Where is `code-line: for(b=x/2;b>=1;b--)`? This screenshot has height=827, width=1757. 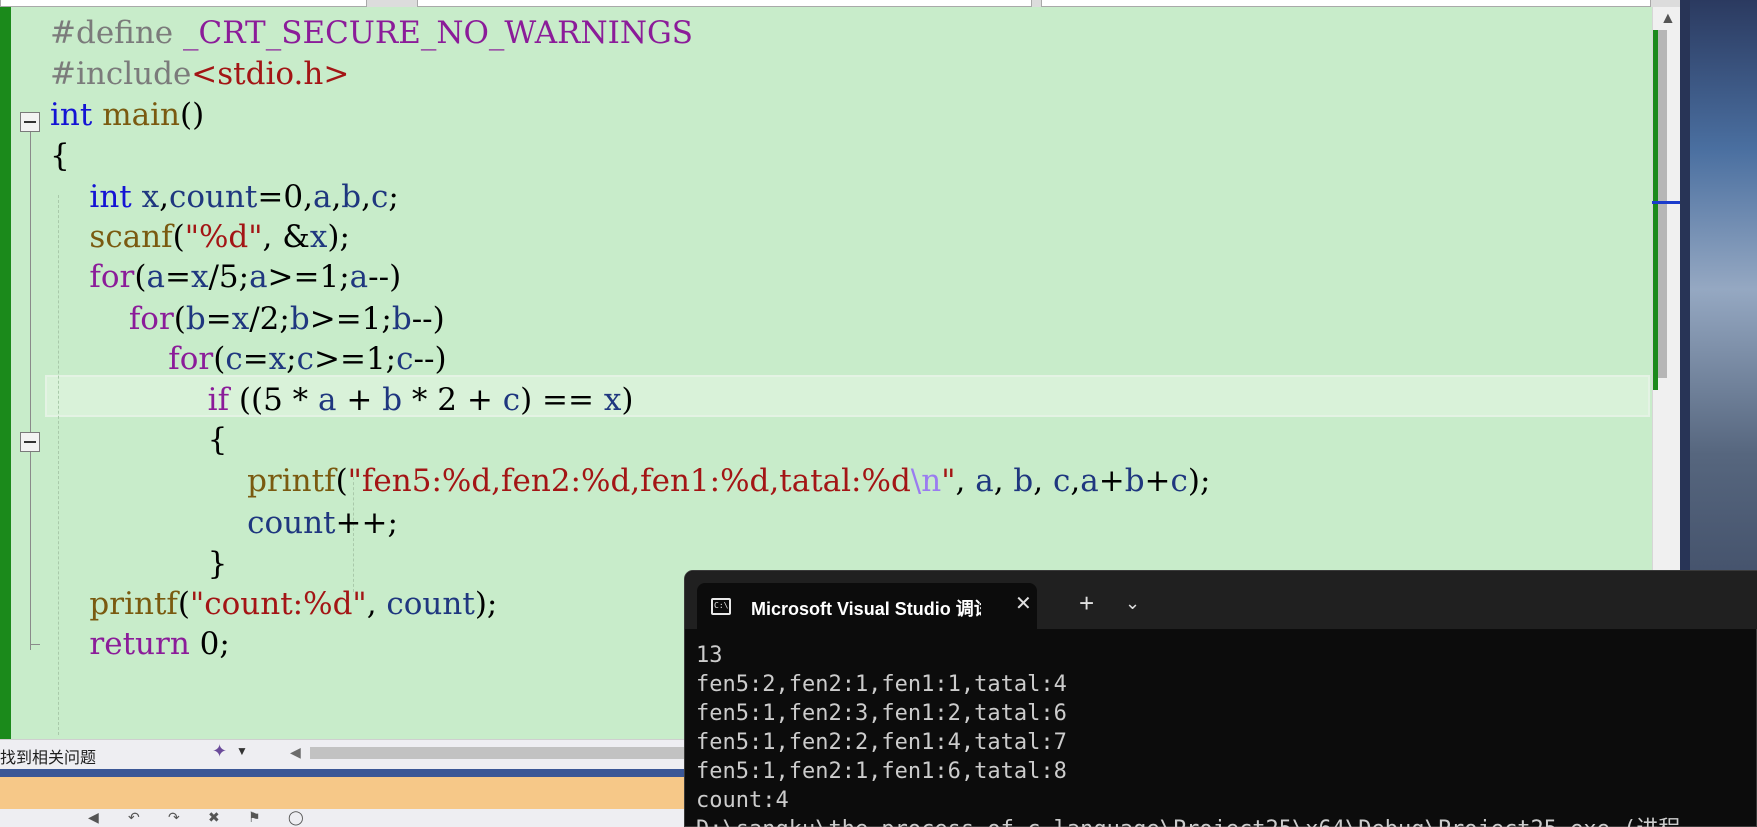
code-line: for(b=x/2;b>=1;b--) is located at coordinates (247, 319).